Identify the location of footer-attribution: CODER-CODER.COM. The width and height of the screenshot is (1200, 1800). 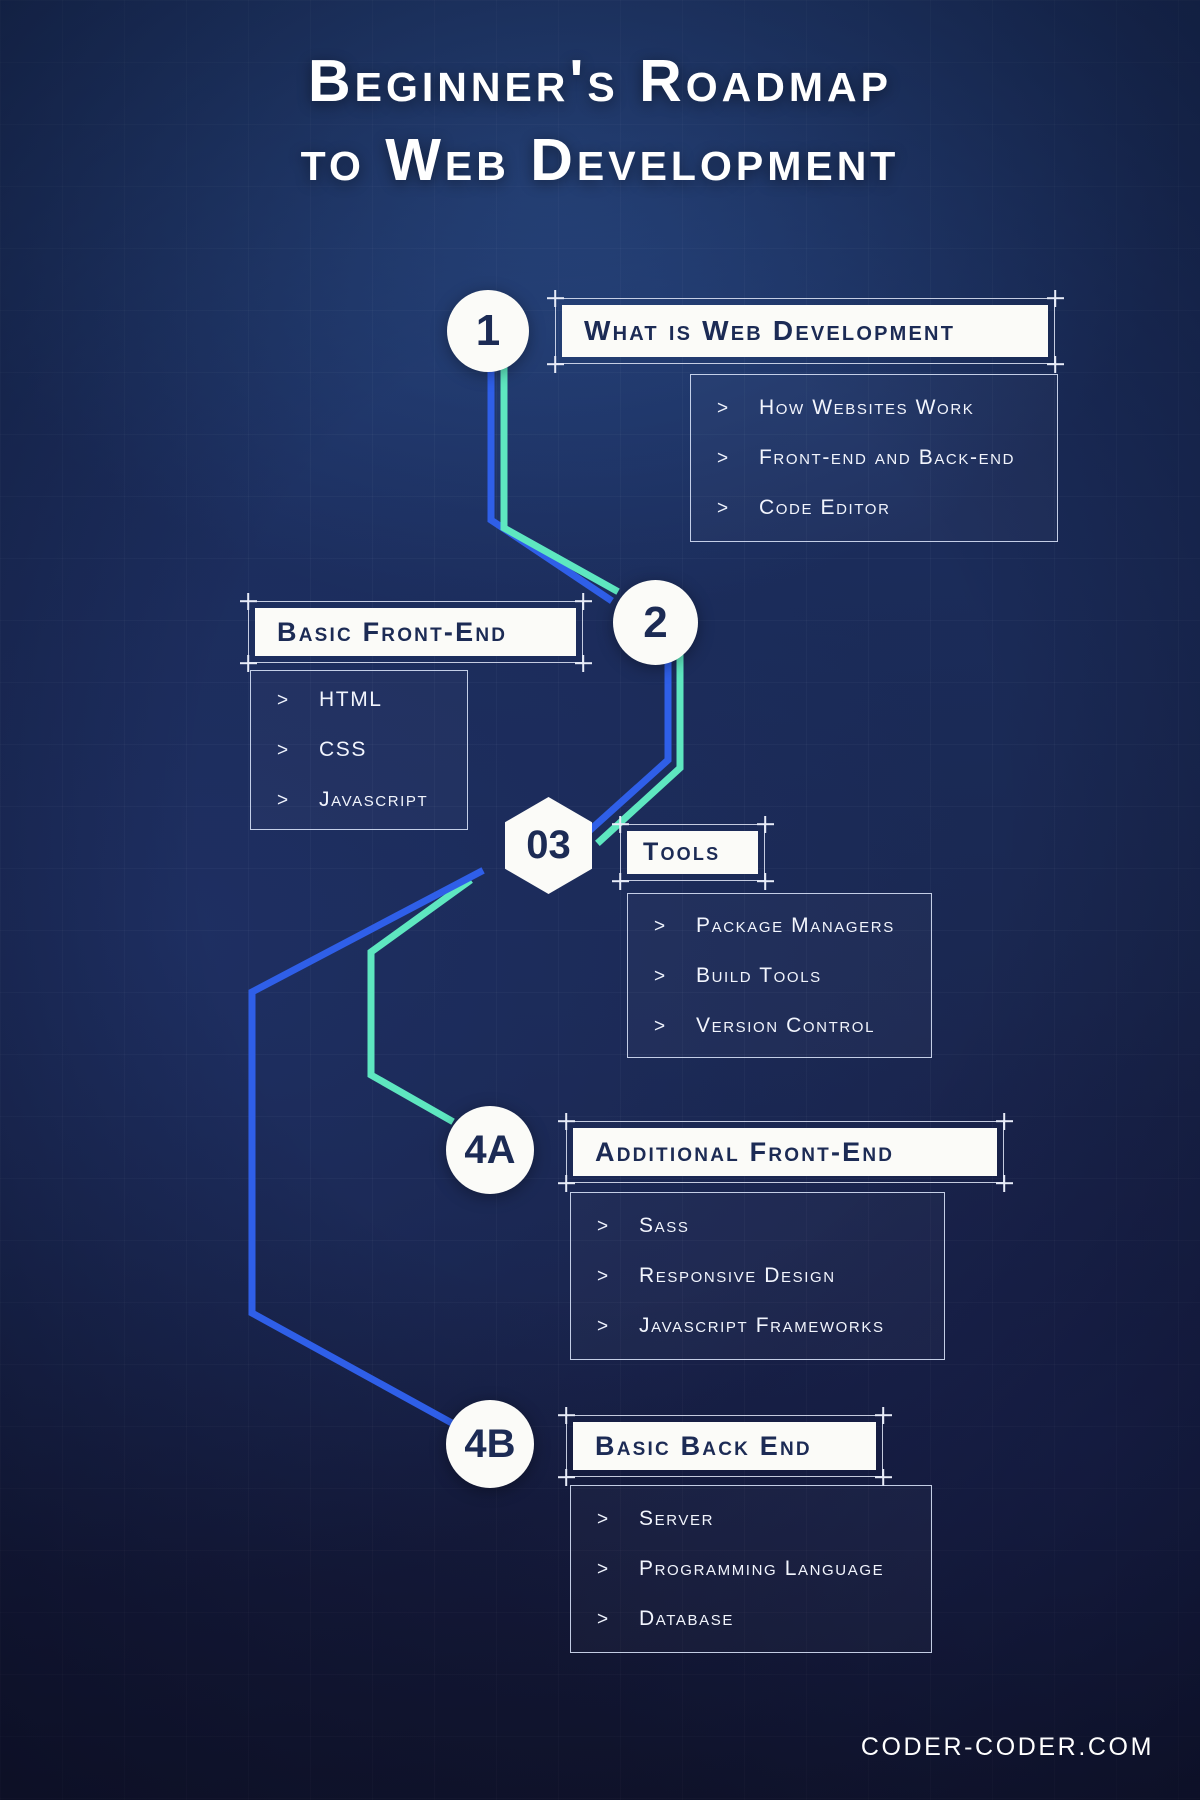
(1007, 1747).